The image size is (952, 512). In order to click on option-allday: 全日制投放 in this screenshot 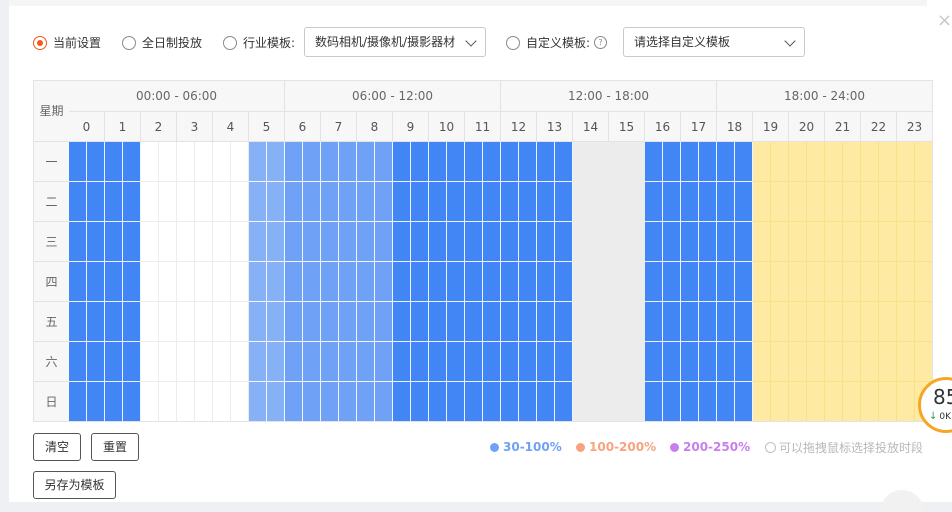, I will do `click(162, 42)`.